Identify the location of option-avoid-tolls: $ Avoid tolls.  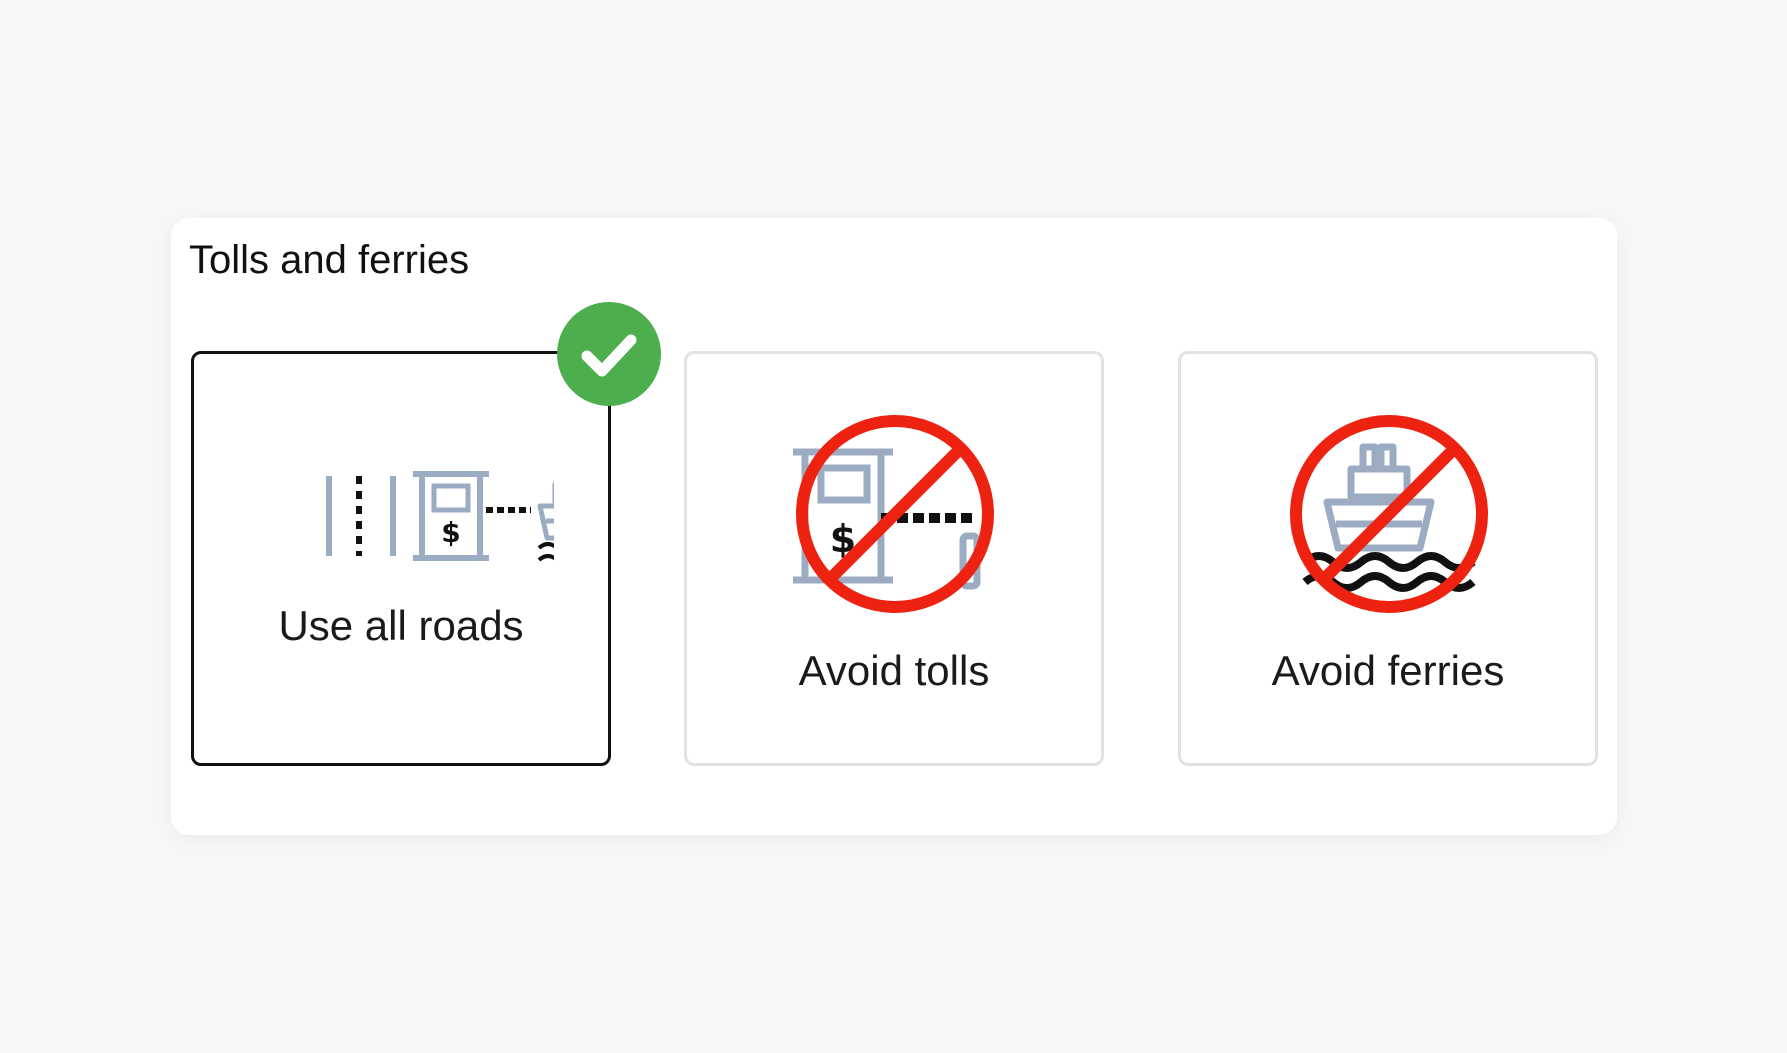
(894, 558).